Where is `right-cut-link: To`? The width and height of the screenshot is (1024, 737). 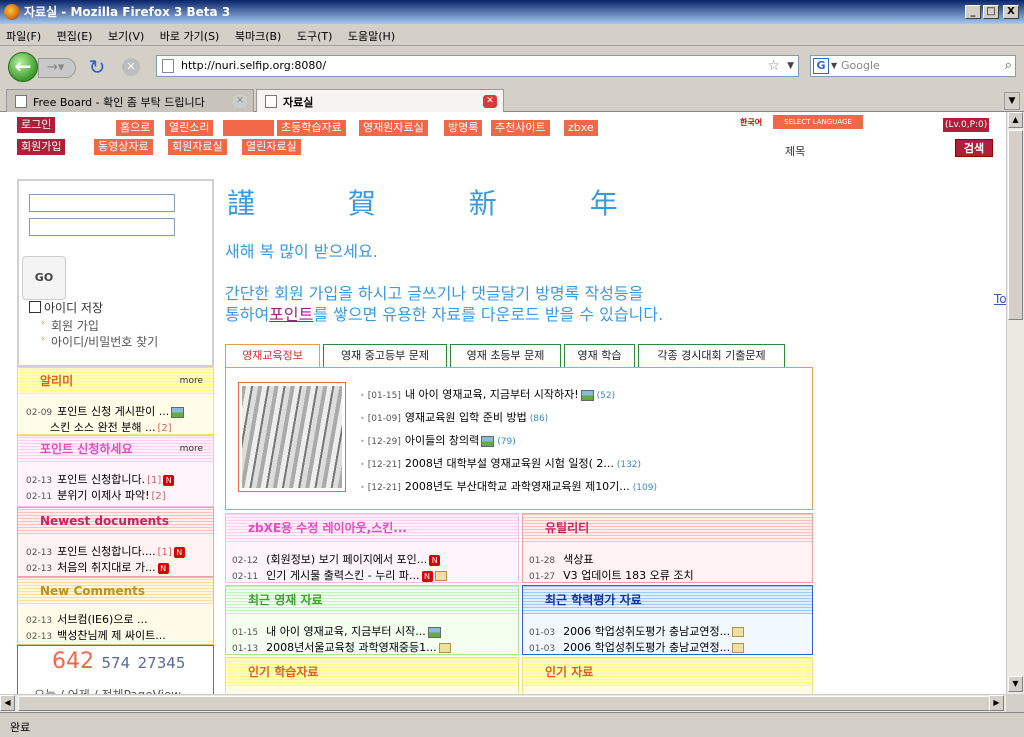
right-cut-link: To is located at coordinates (1000, 299).